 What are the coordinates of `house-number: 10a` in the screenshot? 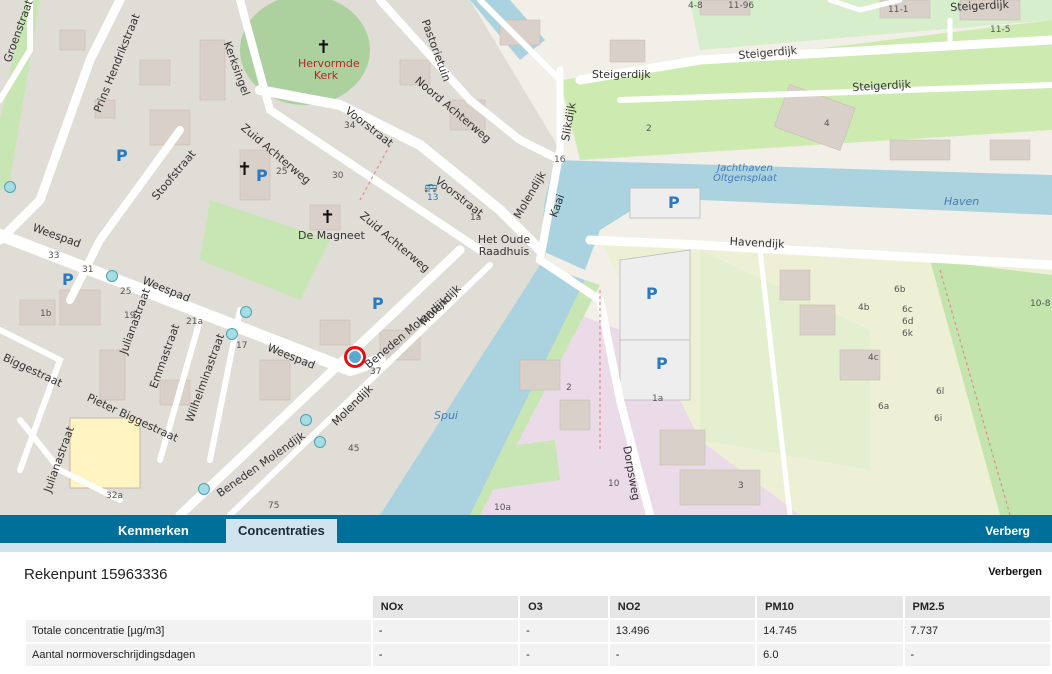 It's located at (502, 508).